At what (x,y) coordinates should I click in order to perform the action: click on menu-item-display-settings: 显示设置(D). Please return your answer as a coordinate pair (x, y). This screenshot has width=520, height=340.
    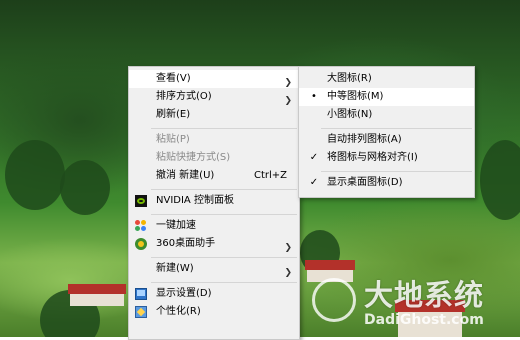
    Looking at the image, I should click on (214, 294).